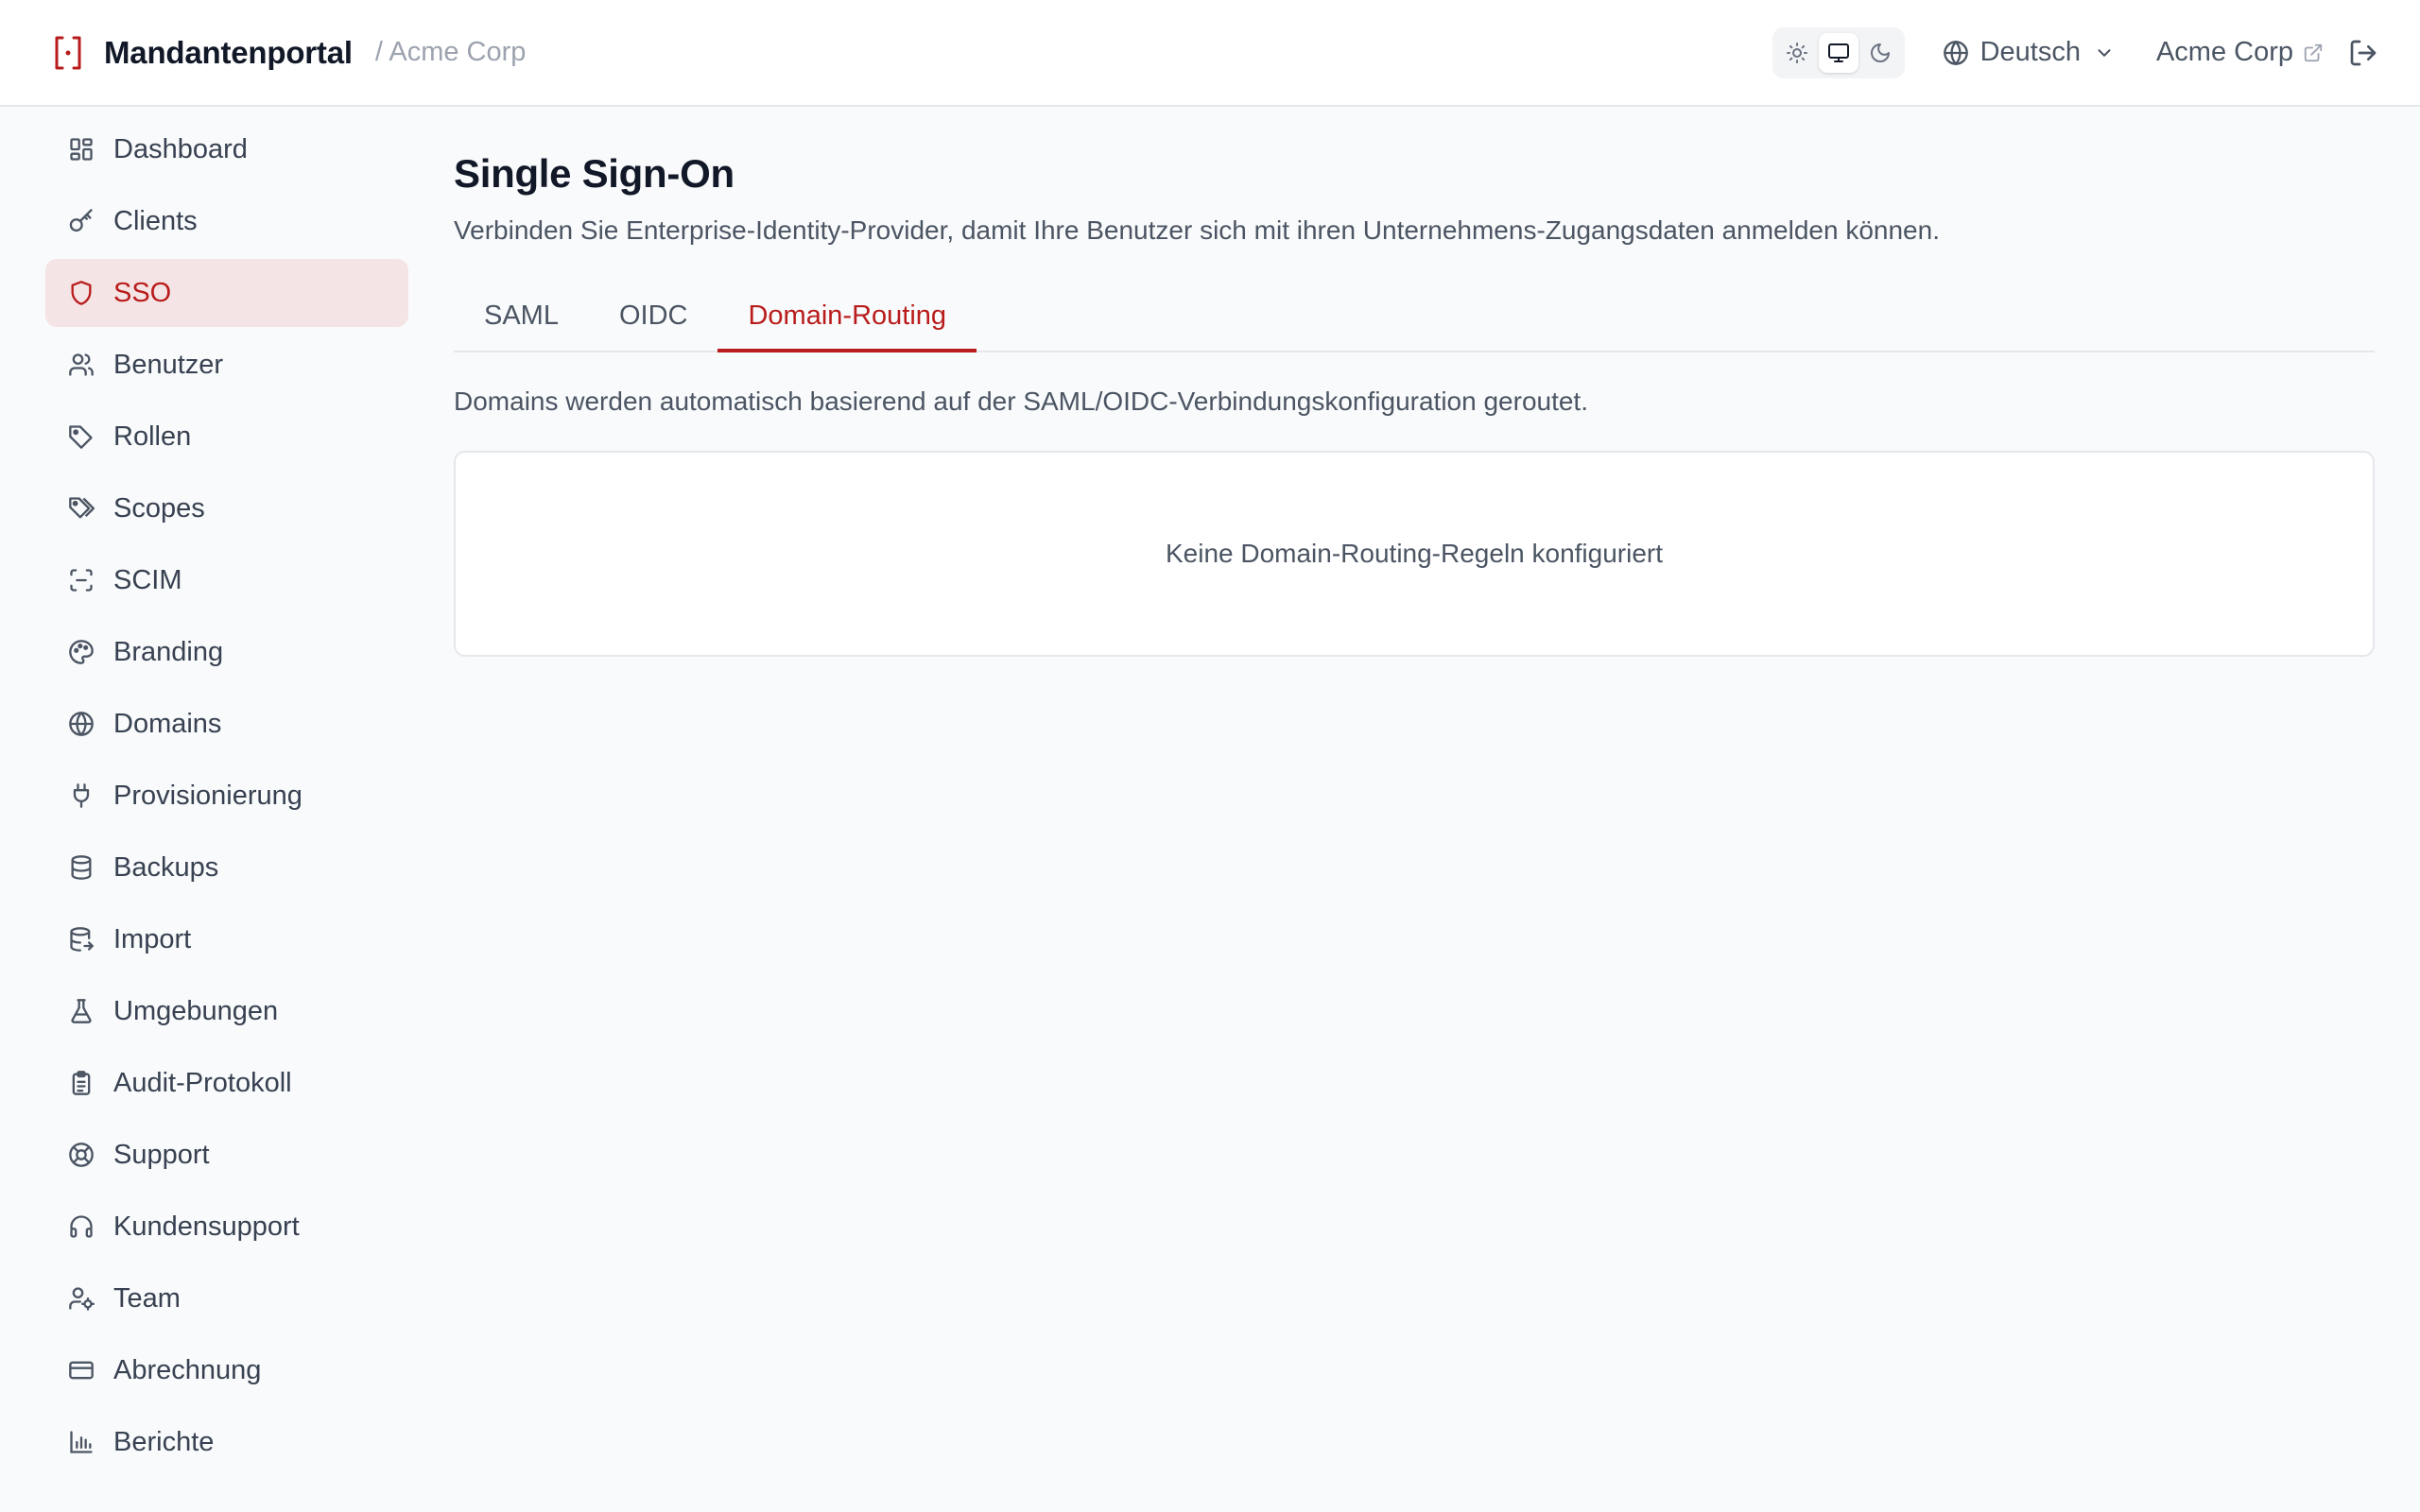 The height and width of the screenshot is (1512, 2420). What do you see at coordinates (226, 221) in the screenshot?
I see `sidebar-item-clients: Clients` at bounding box center [226, 221].